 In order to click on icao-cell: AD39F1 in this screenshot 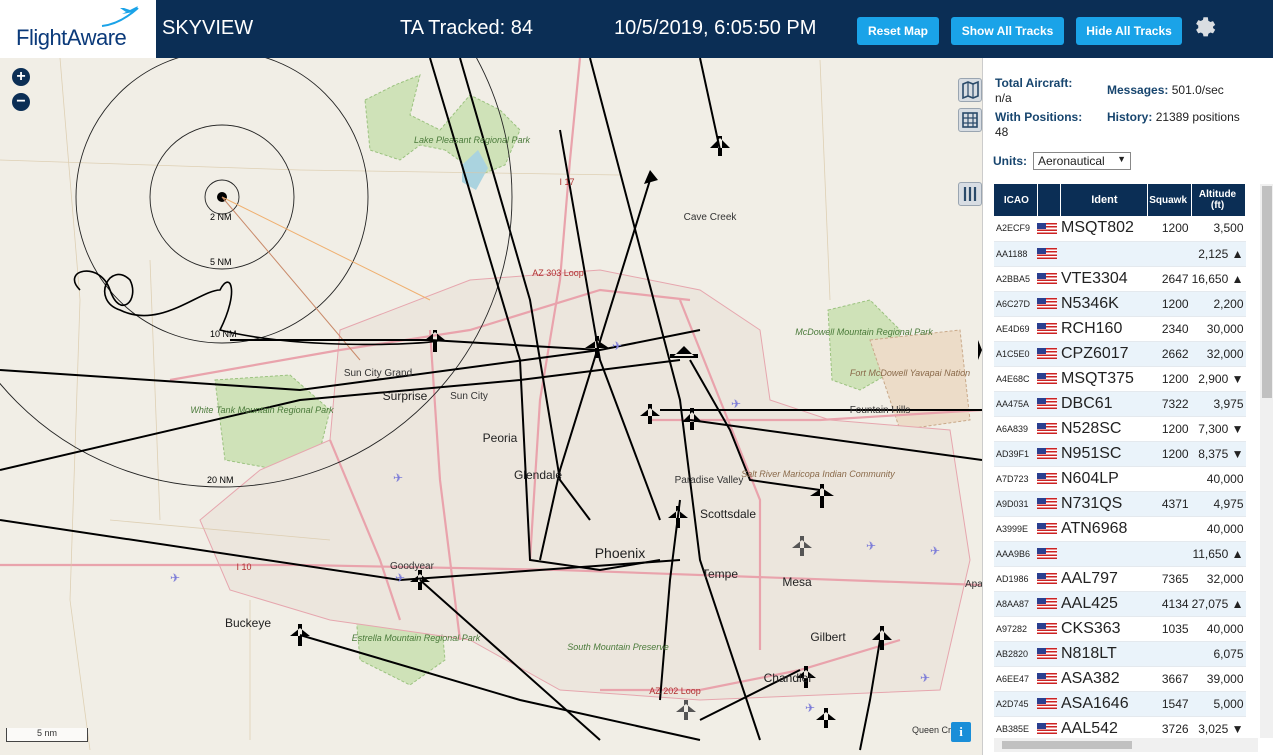, I will do `click(1016, 454)`.